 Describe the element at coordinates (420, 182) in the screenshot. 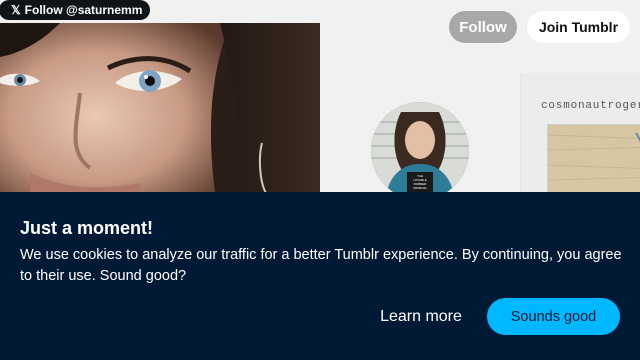

I see `mugshot-placard: THE LOVABLE ROBBER CRIMINAL` at that location.